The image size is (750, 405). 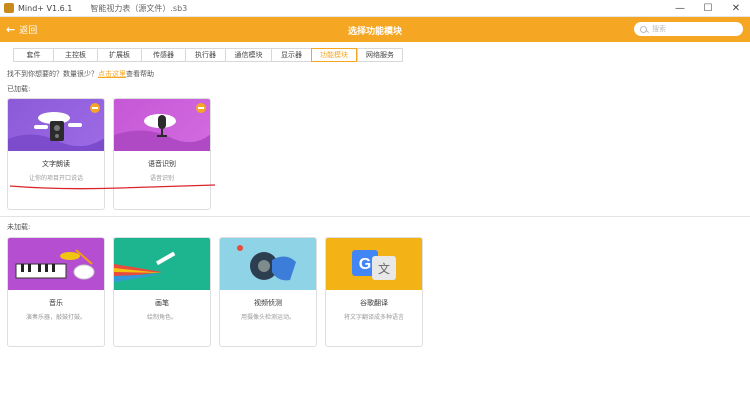 I want to click on pen-icon, so click(x=145, y=266).